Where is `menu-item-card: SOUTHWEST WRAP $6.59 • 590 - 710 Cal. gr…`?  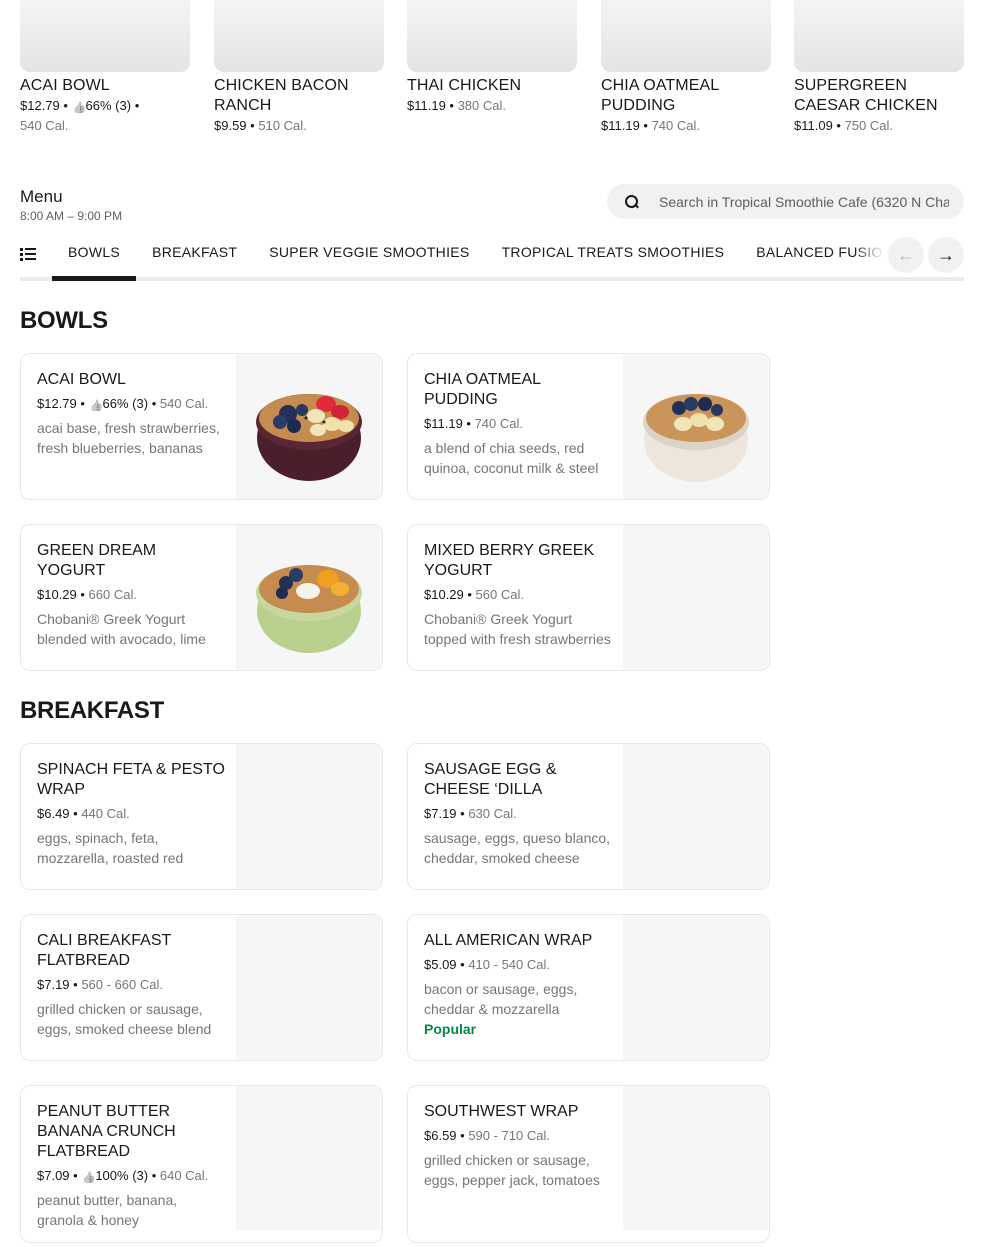 menu-item-card: SOUTHWEST WRAP $6.59 • 590 - 710 Cal. gr… is located at coordinates (588, 1164).